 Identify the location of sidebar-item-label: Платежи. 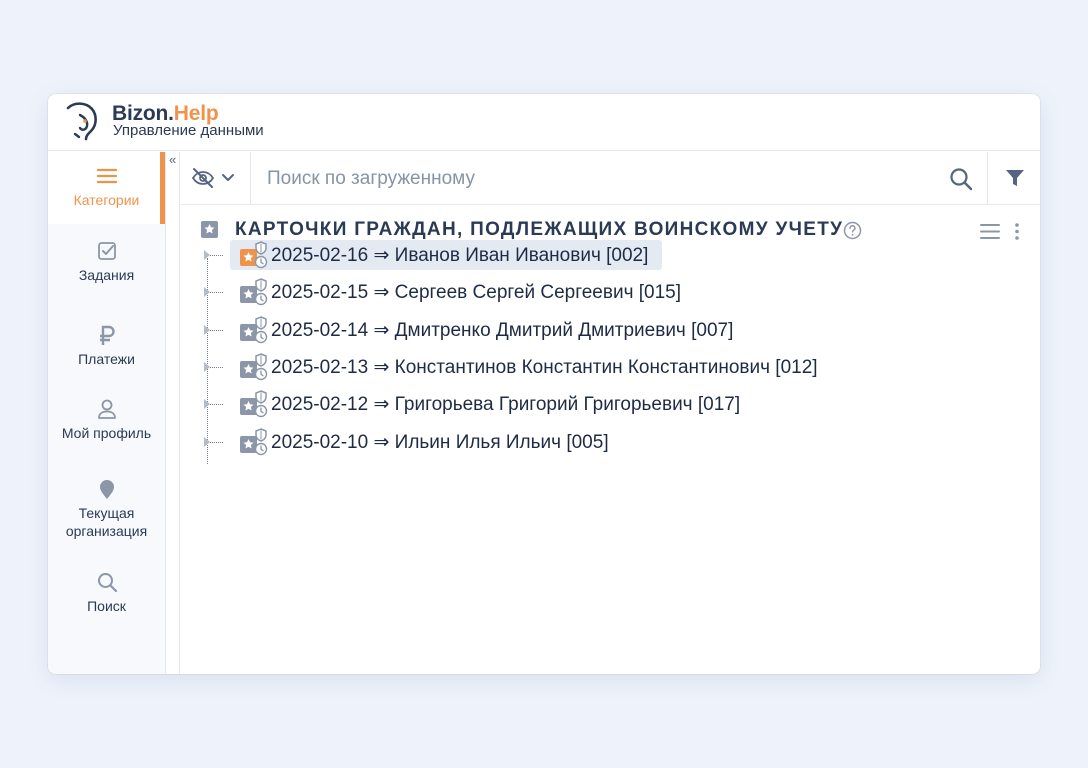
(106, 359).